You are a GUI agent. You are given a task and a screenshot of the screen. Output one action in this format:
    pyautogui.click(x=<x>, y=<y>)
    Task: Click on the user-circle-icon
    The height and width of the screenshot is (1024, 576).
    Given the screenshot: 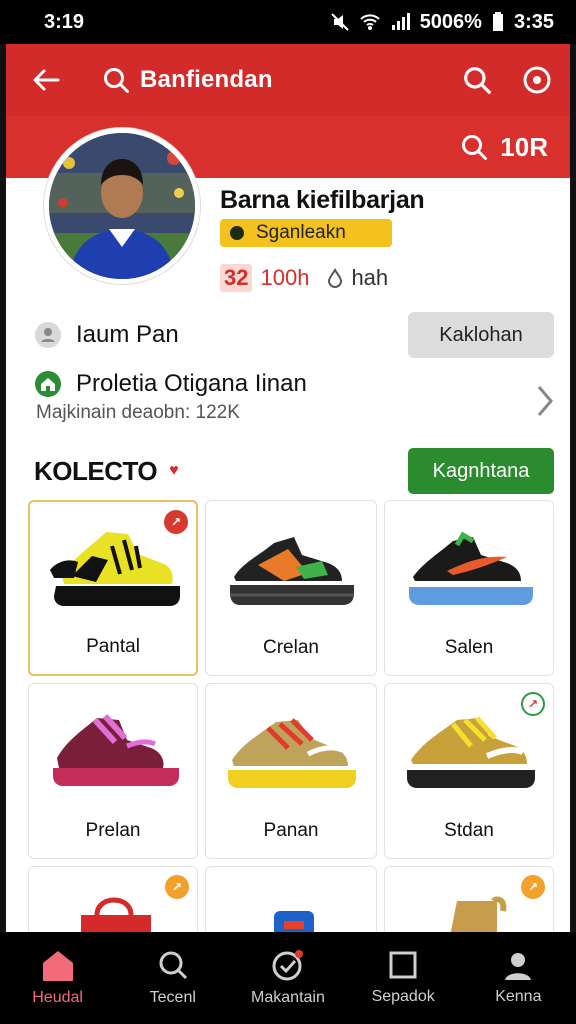 What is the action you would take?
    pyautogui.click(x=48, y=335)
    